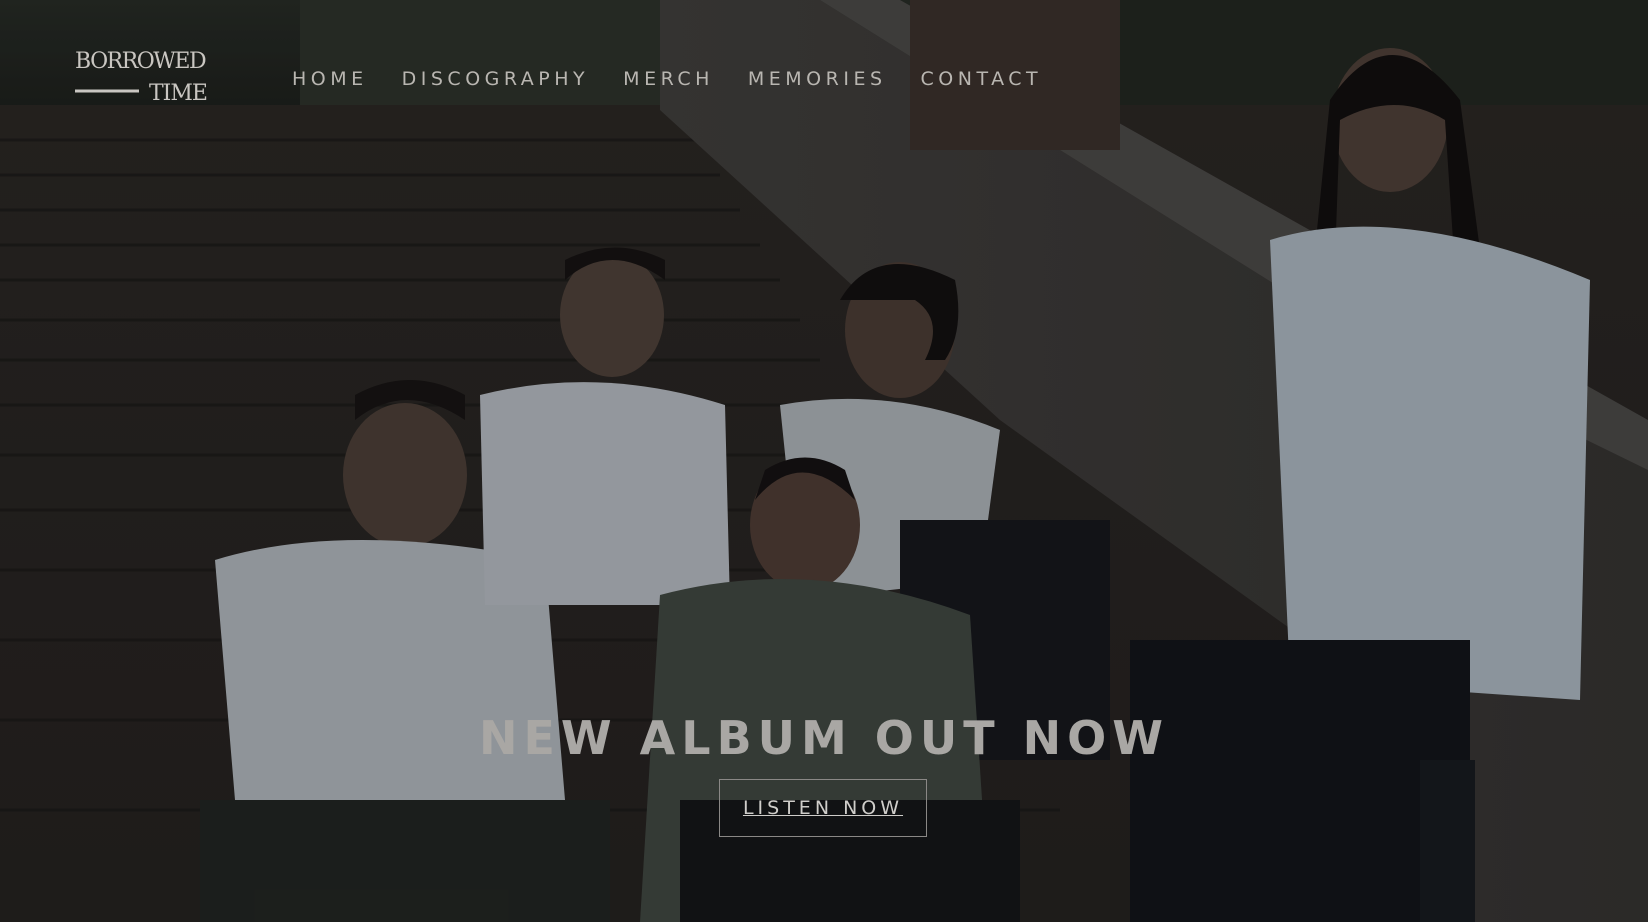 The image size is (1648, 922). Describe the element at coordinates (982, 79) in the screenshot. I see `nav-contact: CONTACT` at that location.